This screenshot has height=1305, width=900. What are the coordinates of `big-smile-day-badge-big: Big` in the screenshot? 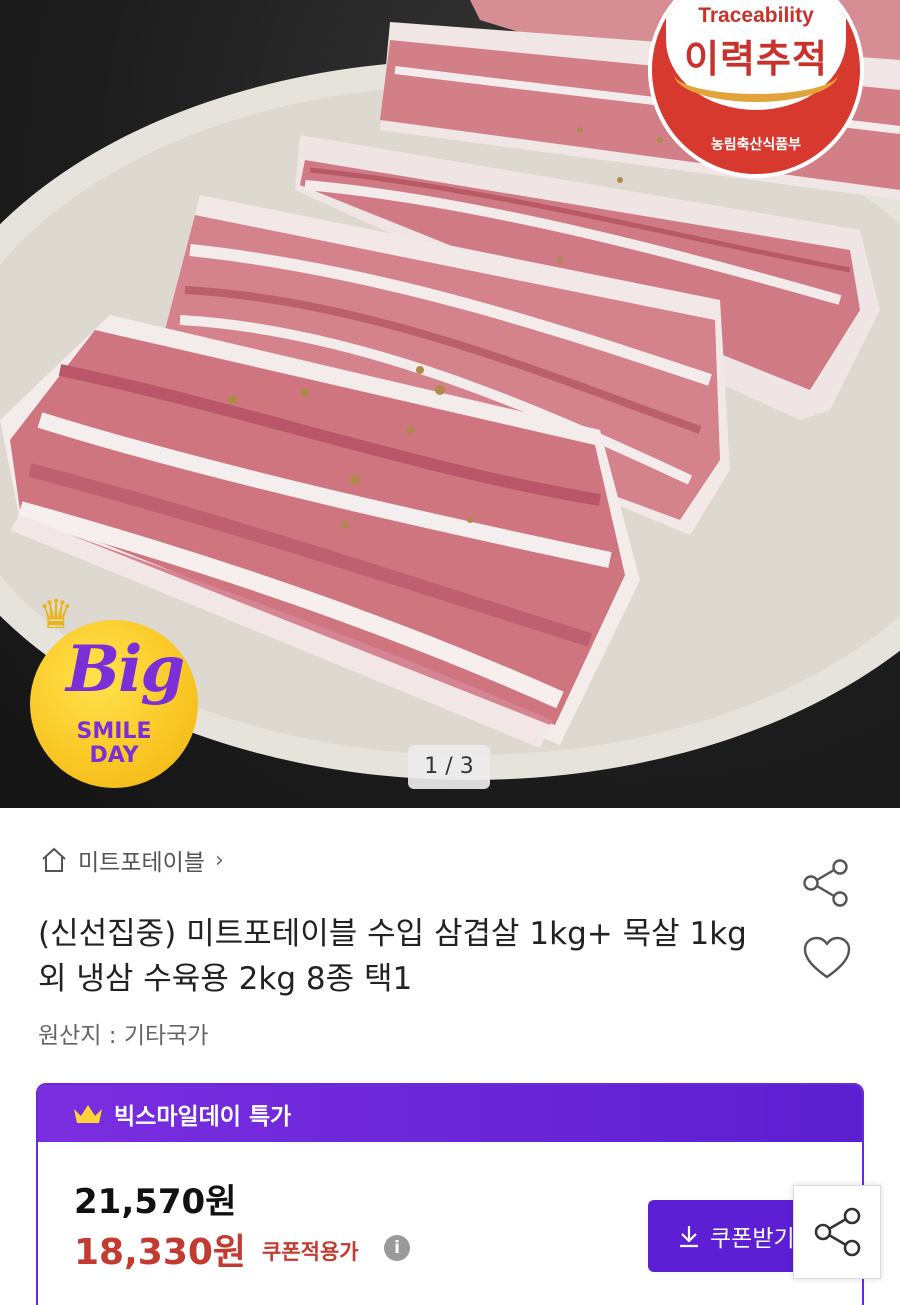 It's located at (125, 669).